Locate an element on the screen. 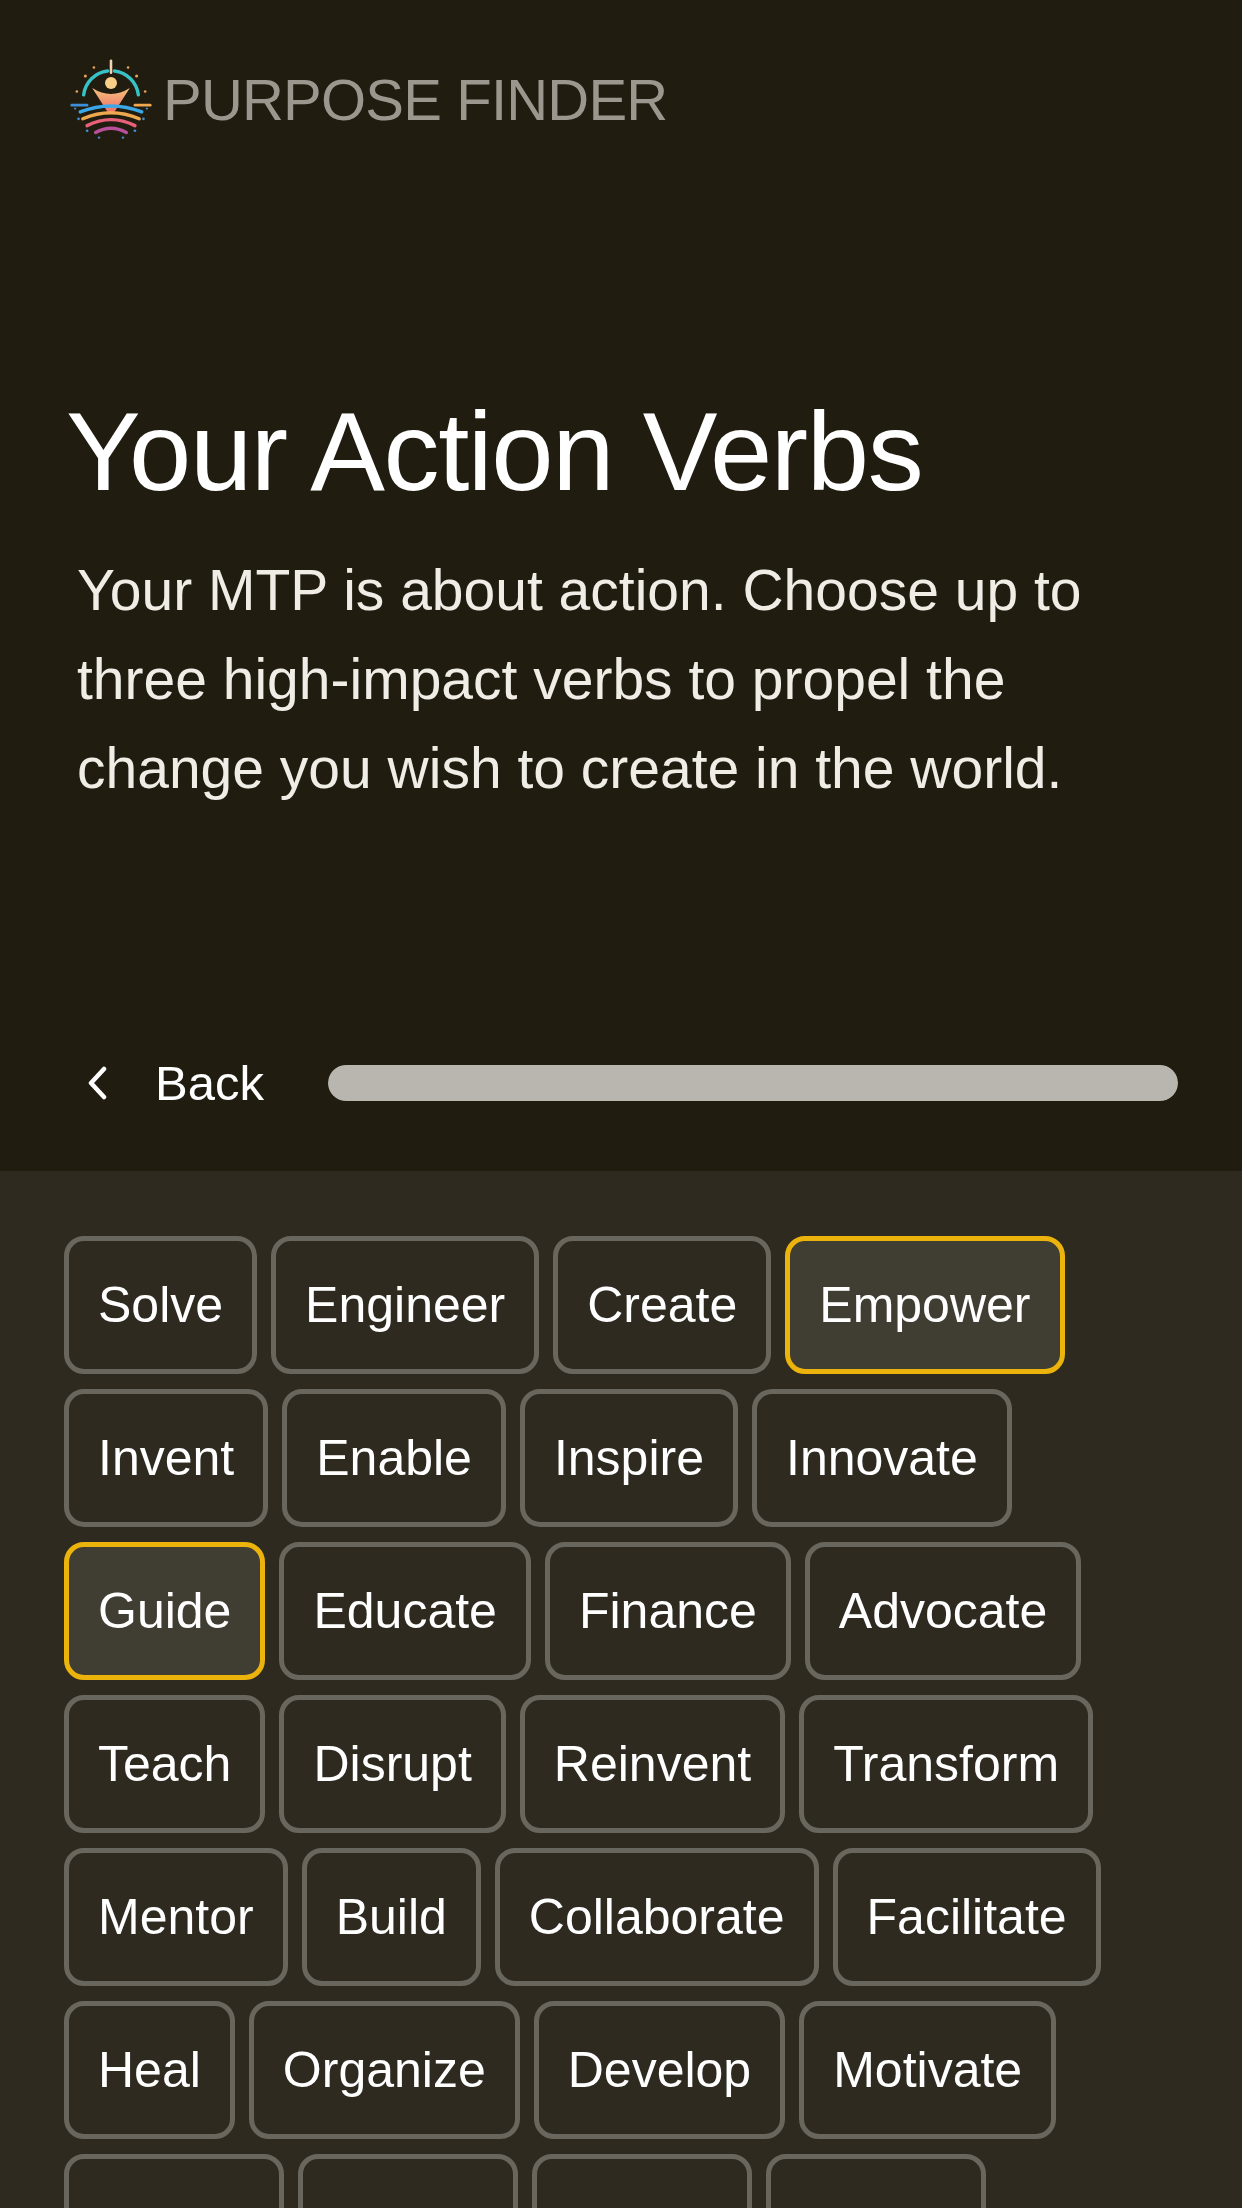  verb-chip: Organize is located at coordinates (384, 2070).